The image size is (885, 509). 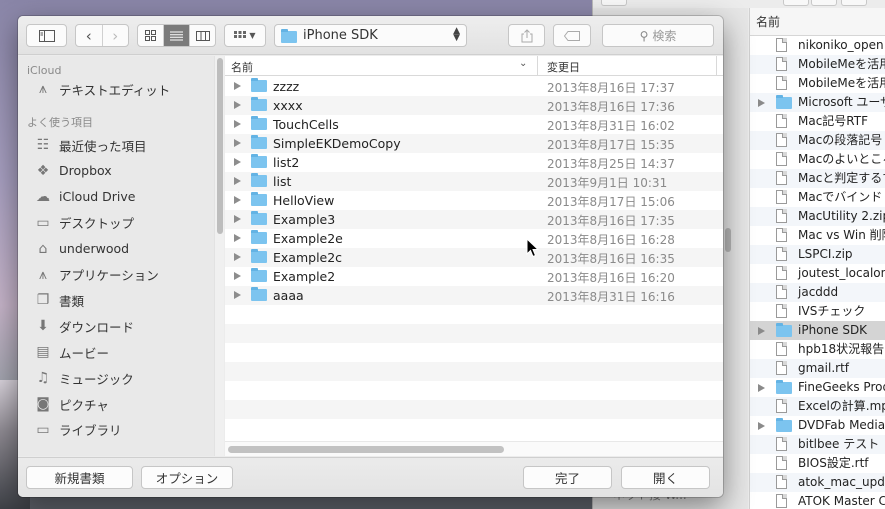 I want to click on new-document-button: 新規書類, so click(x=79, y=477).